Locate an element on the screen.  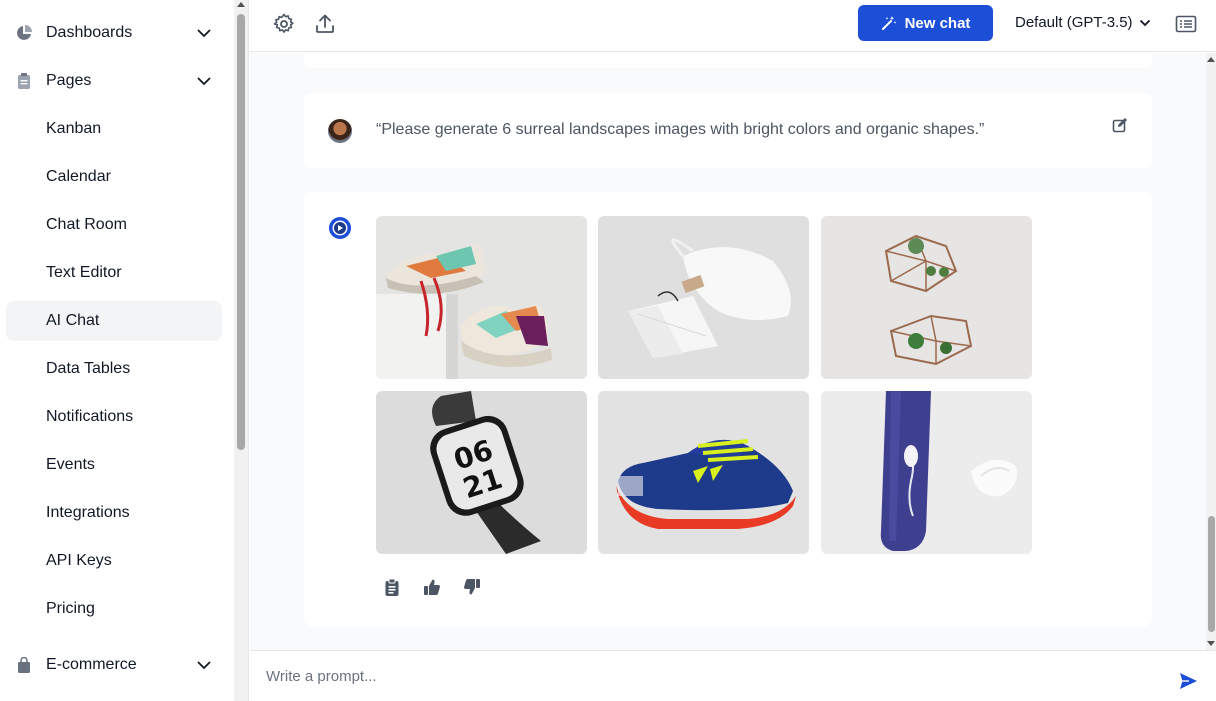
top-header: New chat Default (GPT-3.5) is located at coordinates (733, 26).